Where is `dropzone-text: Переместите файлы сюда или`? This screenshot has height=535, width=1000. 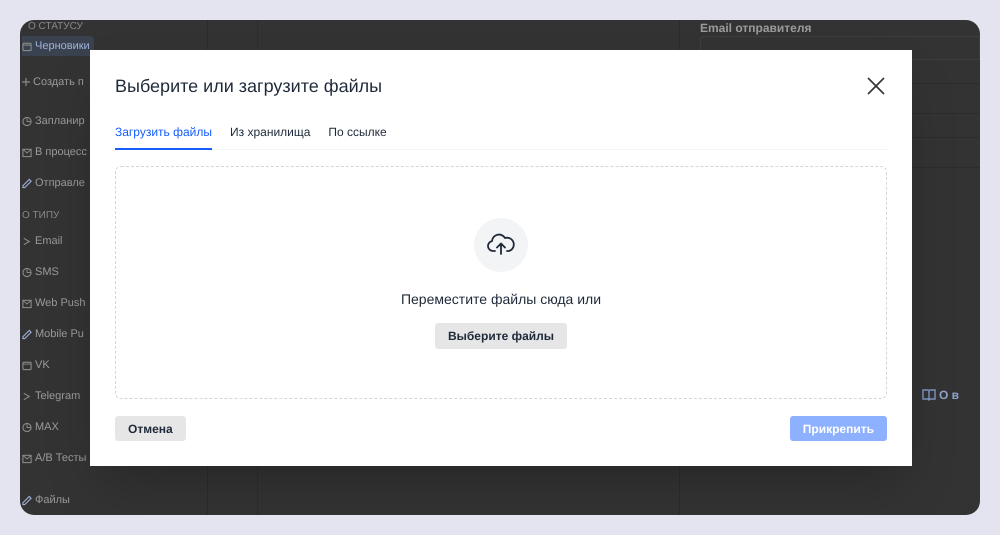 dropzone-text: Переместите файлы сюда или is located at coordinates (501, 299).